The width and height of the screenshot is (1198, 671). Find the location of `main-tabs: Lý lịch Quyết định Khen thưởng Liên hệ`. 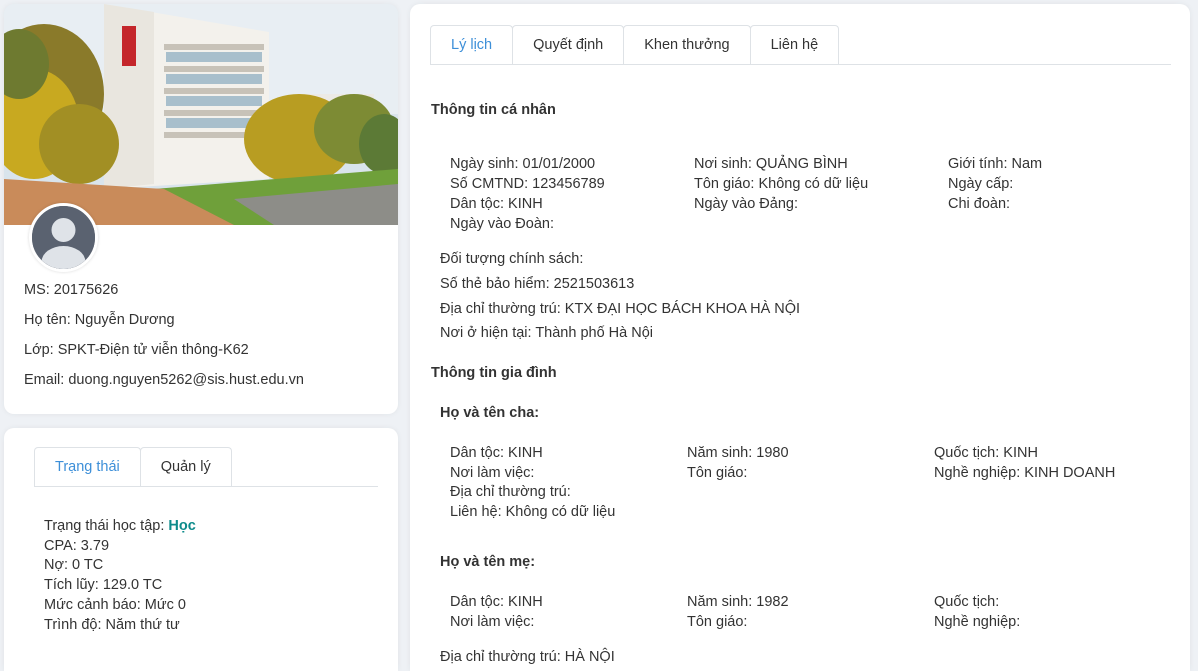

main-tabs: Lý lịch Quyết định Khen thưởng Liên hệ is located at coordinates (800, 45).